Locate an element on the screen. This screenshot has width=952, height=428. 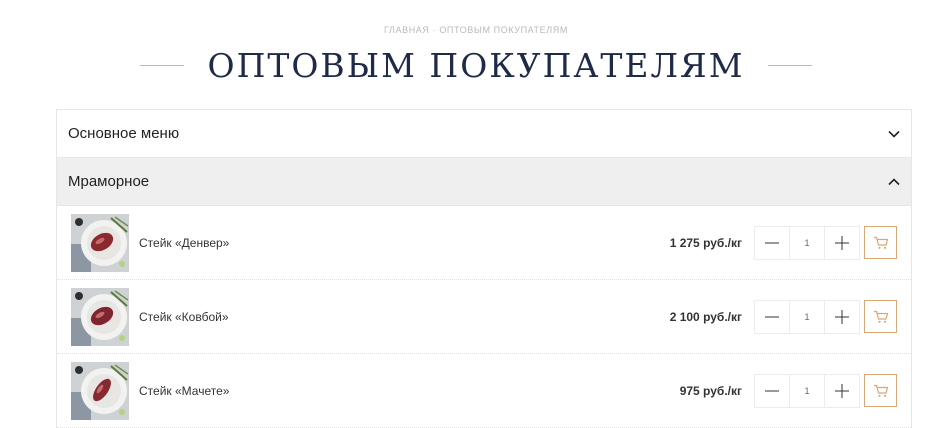
product-name: Стейк «Мачете» is located at coordinates (409, 391).